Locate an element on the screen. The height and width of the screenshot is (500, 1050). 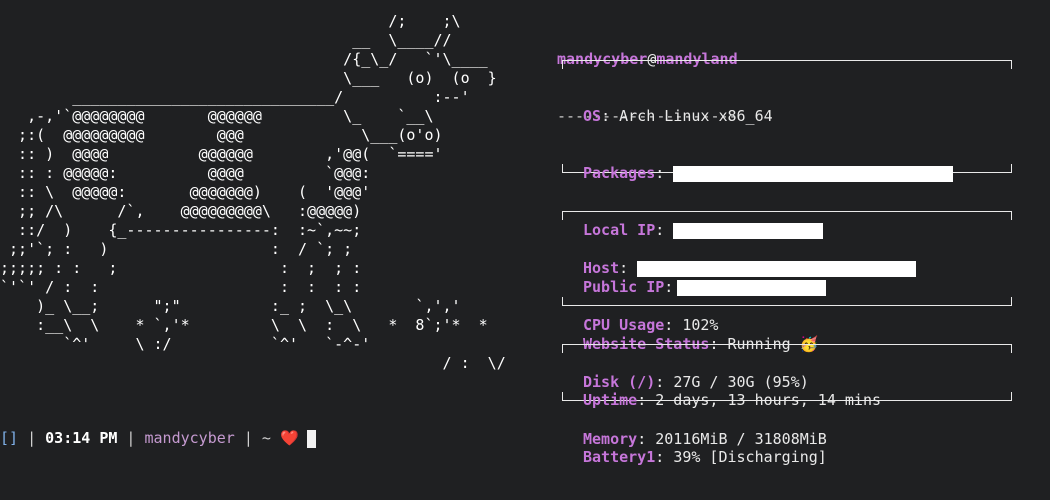
info-row-os: OS: Arch Linux x86_64 is located at coordinates (678, 116).